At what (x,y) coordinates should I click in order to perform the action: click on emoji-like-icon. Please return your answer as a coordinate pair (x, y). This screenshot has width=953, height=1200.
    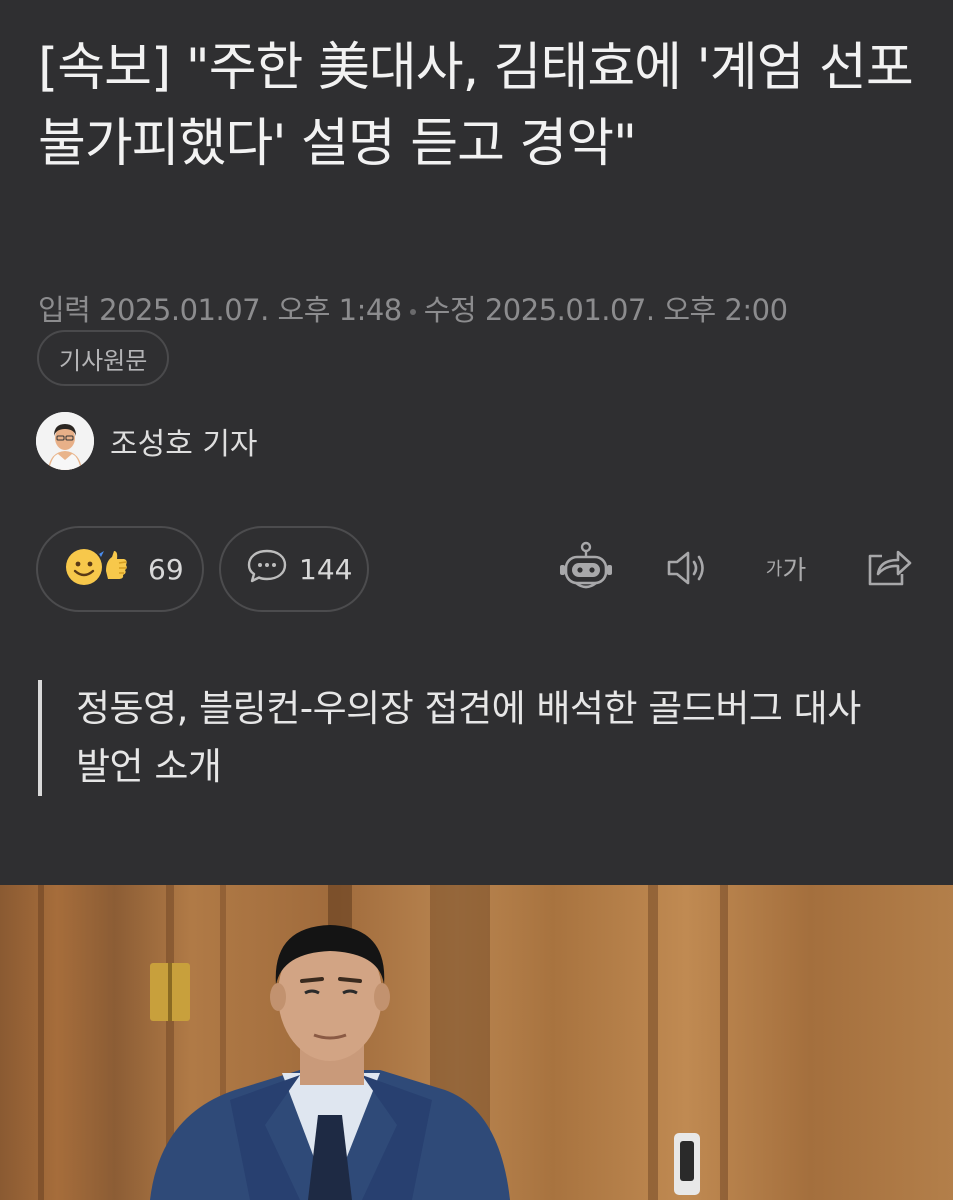
    Looking at the image, I should click on (100, 569).